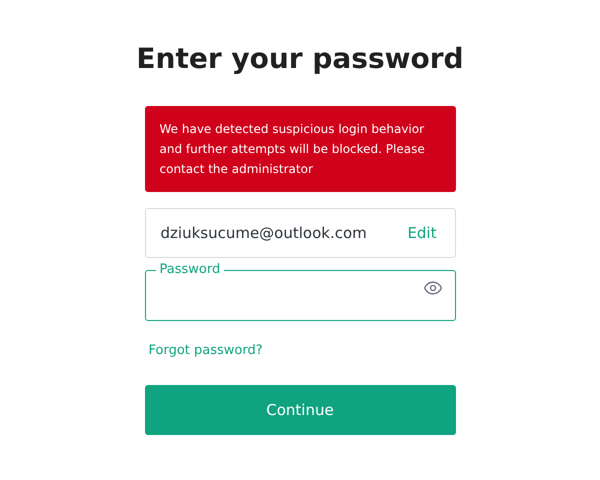 Image resolution: width=600 pixels, height=480 pixels. Describe the element at coordinates (300, 149) in the screenshot. I see `error-alert: We have detected suspicious login behavior and further attempts will be blocked. Please contact the administrator` at that location.